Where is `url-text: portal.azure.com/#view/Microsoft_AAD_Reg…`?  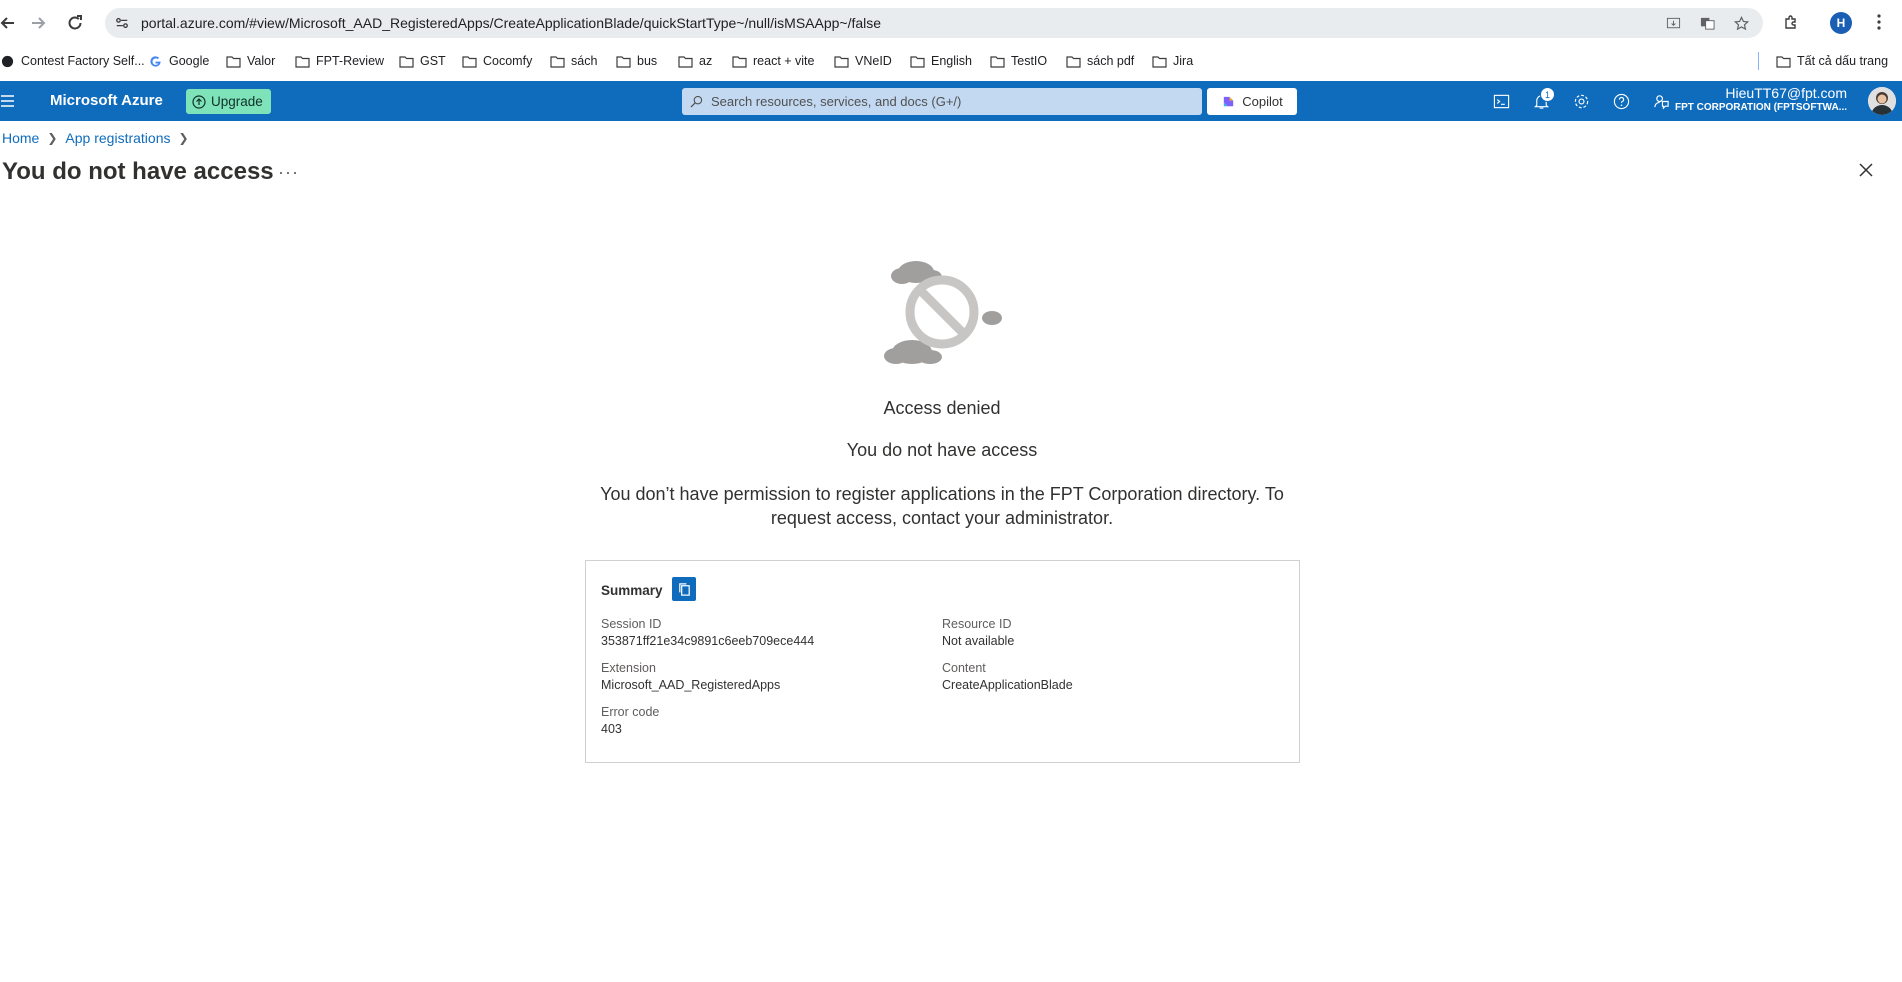 url-text: portal.azure.com/#view/Microsoft_AAD_Reg… is located at coordinates (511, 23).